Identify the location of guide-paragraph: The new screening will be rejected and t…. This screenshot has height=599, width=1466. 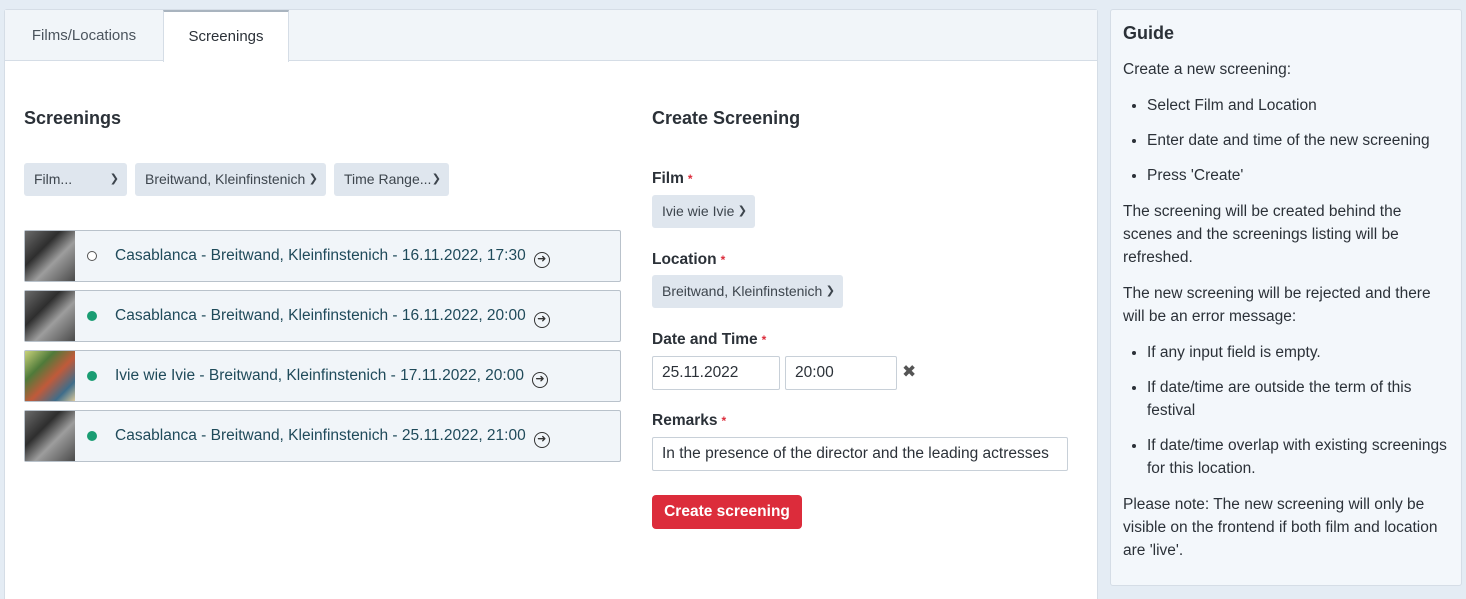
(1277, 305).